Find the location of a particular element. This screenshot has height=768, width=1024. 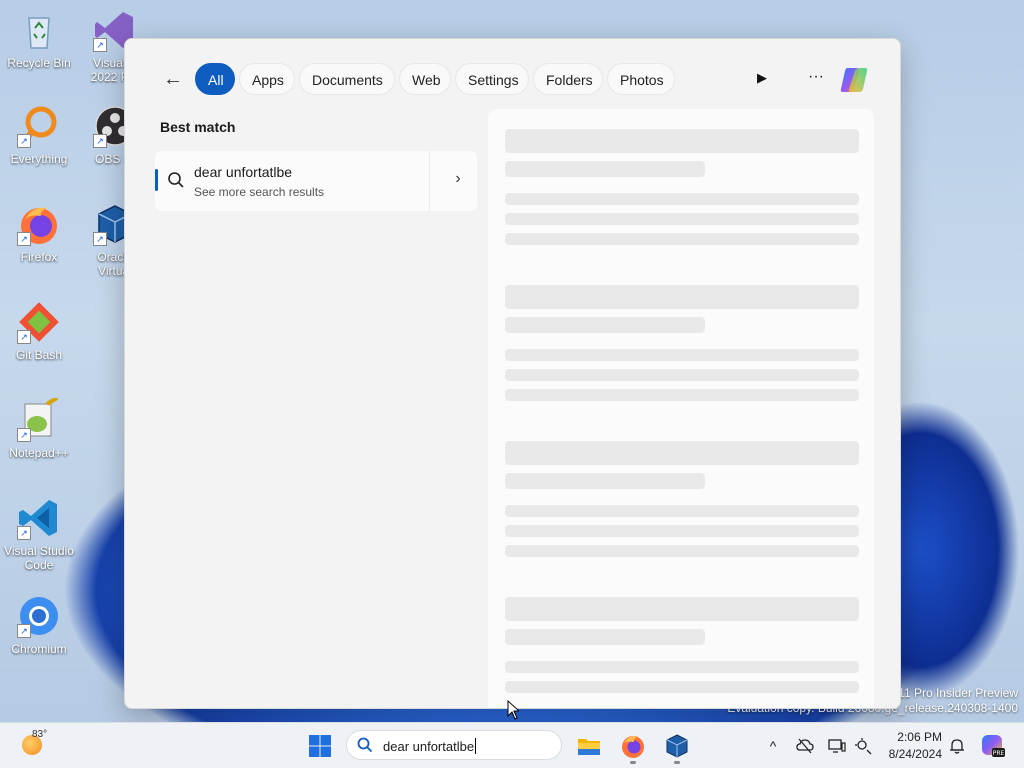

desktop-icon-label: Git Bash is located at coordinates (39, 355).